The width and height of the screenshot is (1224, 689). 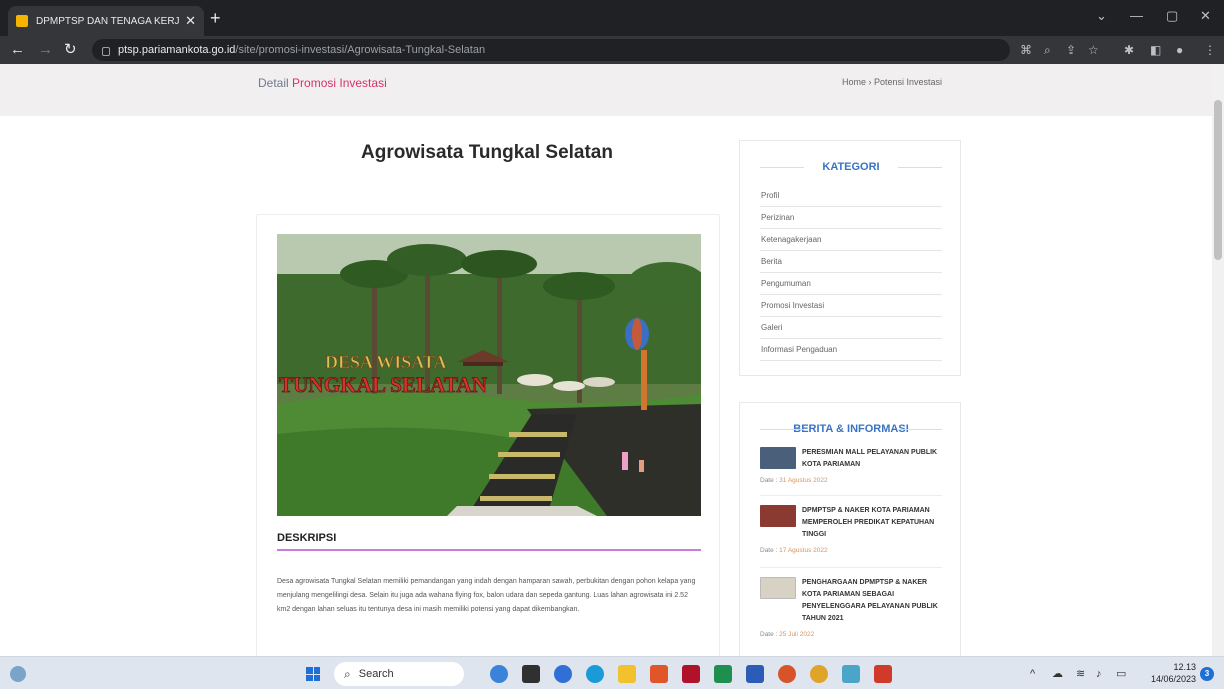 I want to click on file-explorer-icon, so click(x=627, y=674).